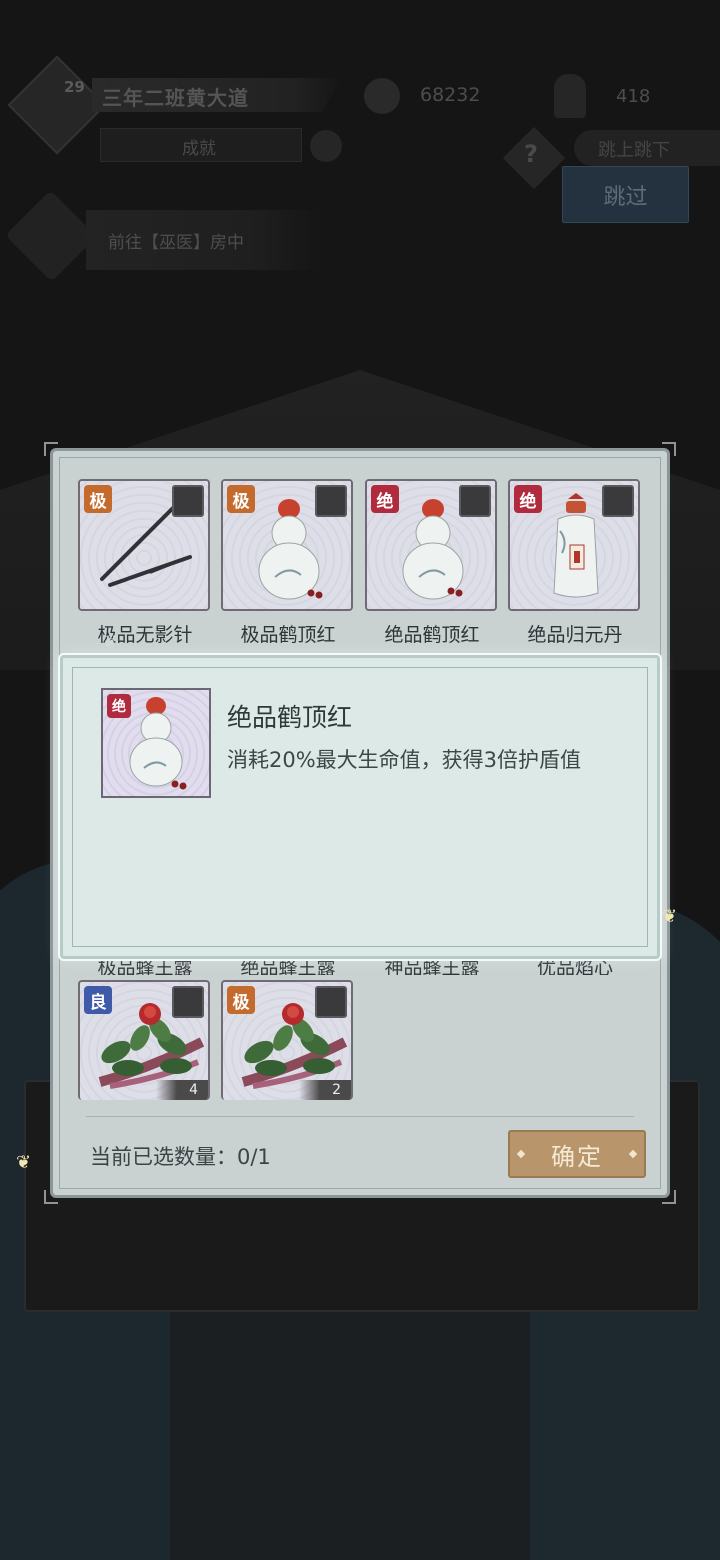 Image resolution: width=720 pixels, height=1560 pixels. What do you see at coordinates (290, 717) in the screenshot?
I see `tooltip-title: 绝品鹤顶红` at bounding box center [290, 717].